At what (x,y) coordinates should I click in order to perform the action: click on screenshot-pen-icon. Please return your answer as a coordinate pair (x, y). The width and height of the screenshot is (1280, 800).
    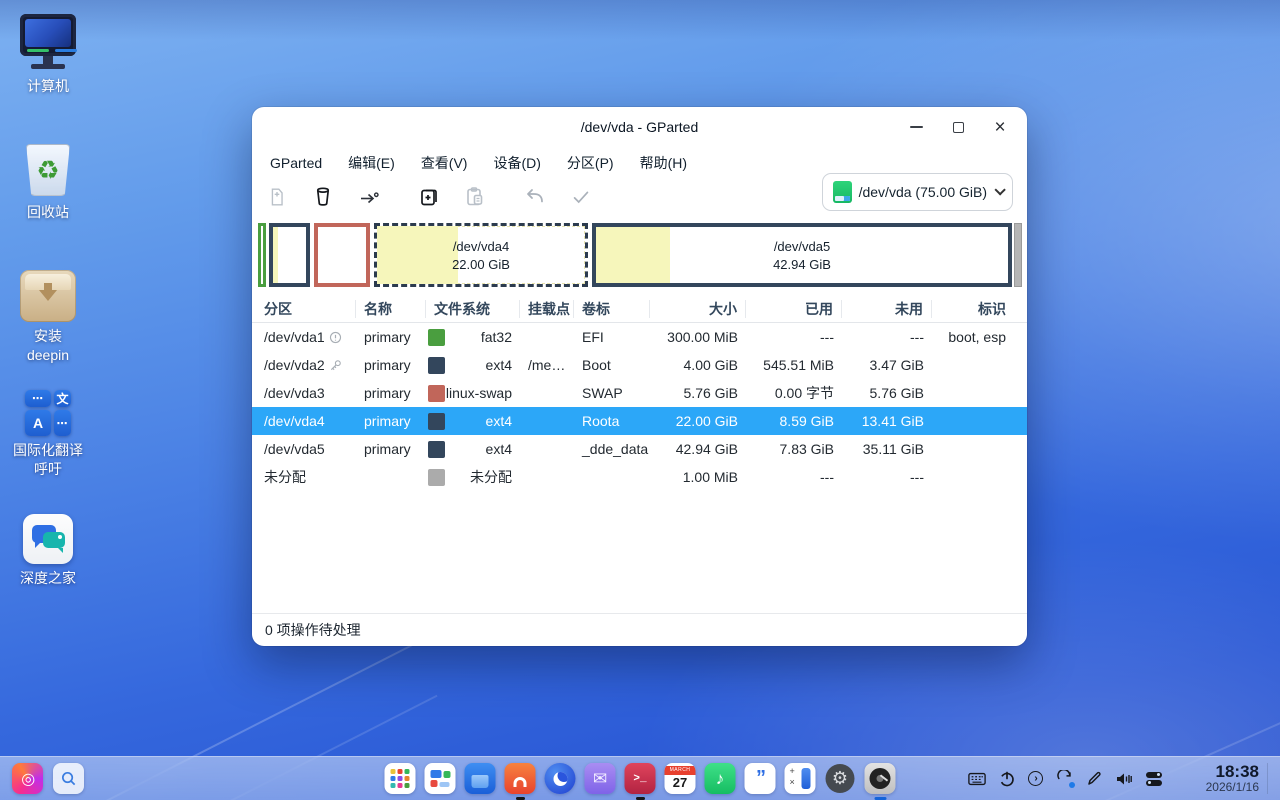
    Looking at the image, I should click on (1094, 779).